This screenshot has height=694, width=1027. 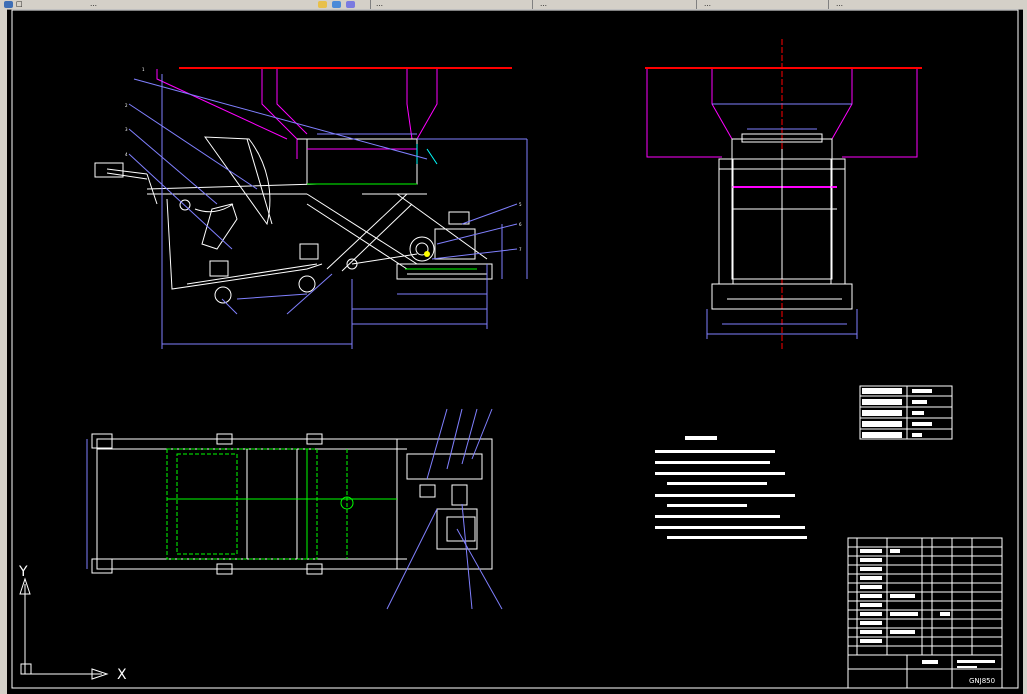 I want to click on ucs-icon: Y X, so click(x=72, y=623).